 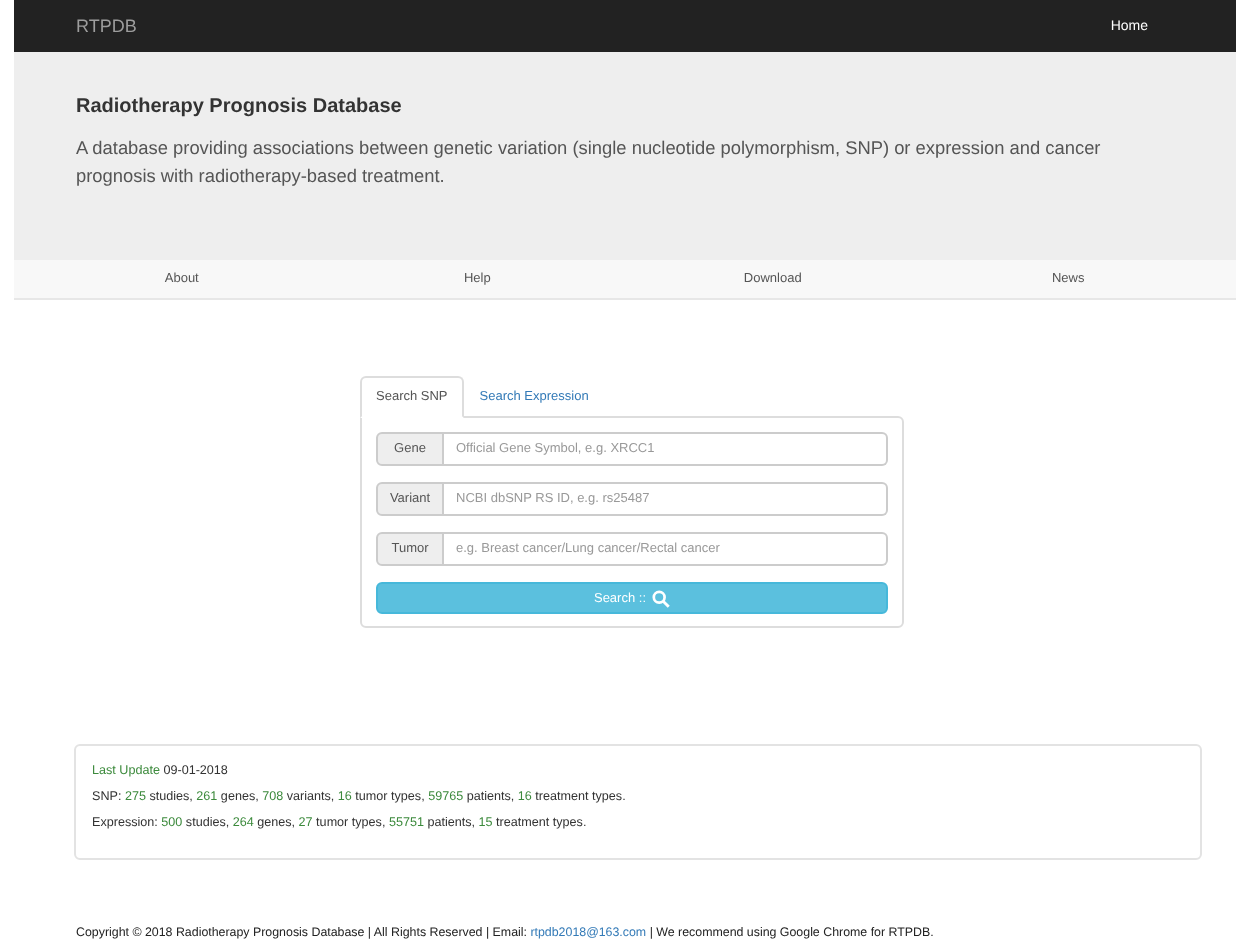 What do you see at coordinates (661, 598) in the screenshot?
I see `search-icon` at bounding box center [661, 598].